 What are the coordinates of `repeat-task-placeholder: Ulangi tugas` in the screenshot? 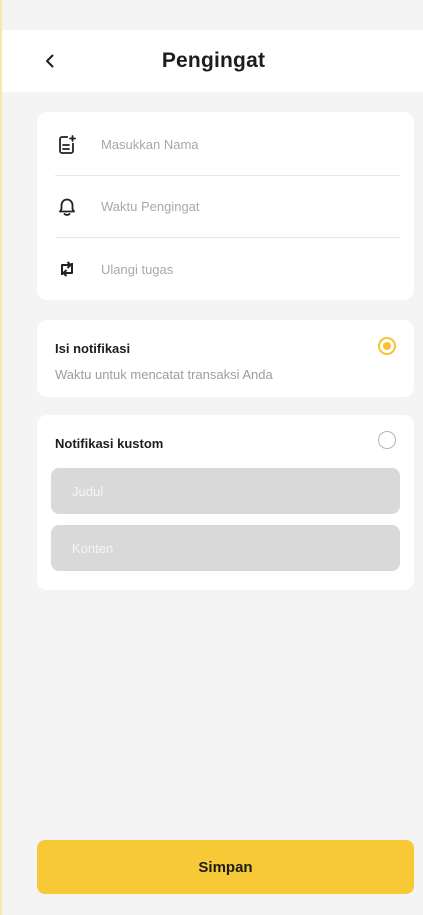 It's located at (137, 269).